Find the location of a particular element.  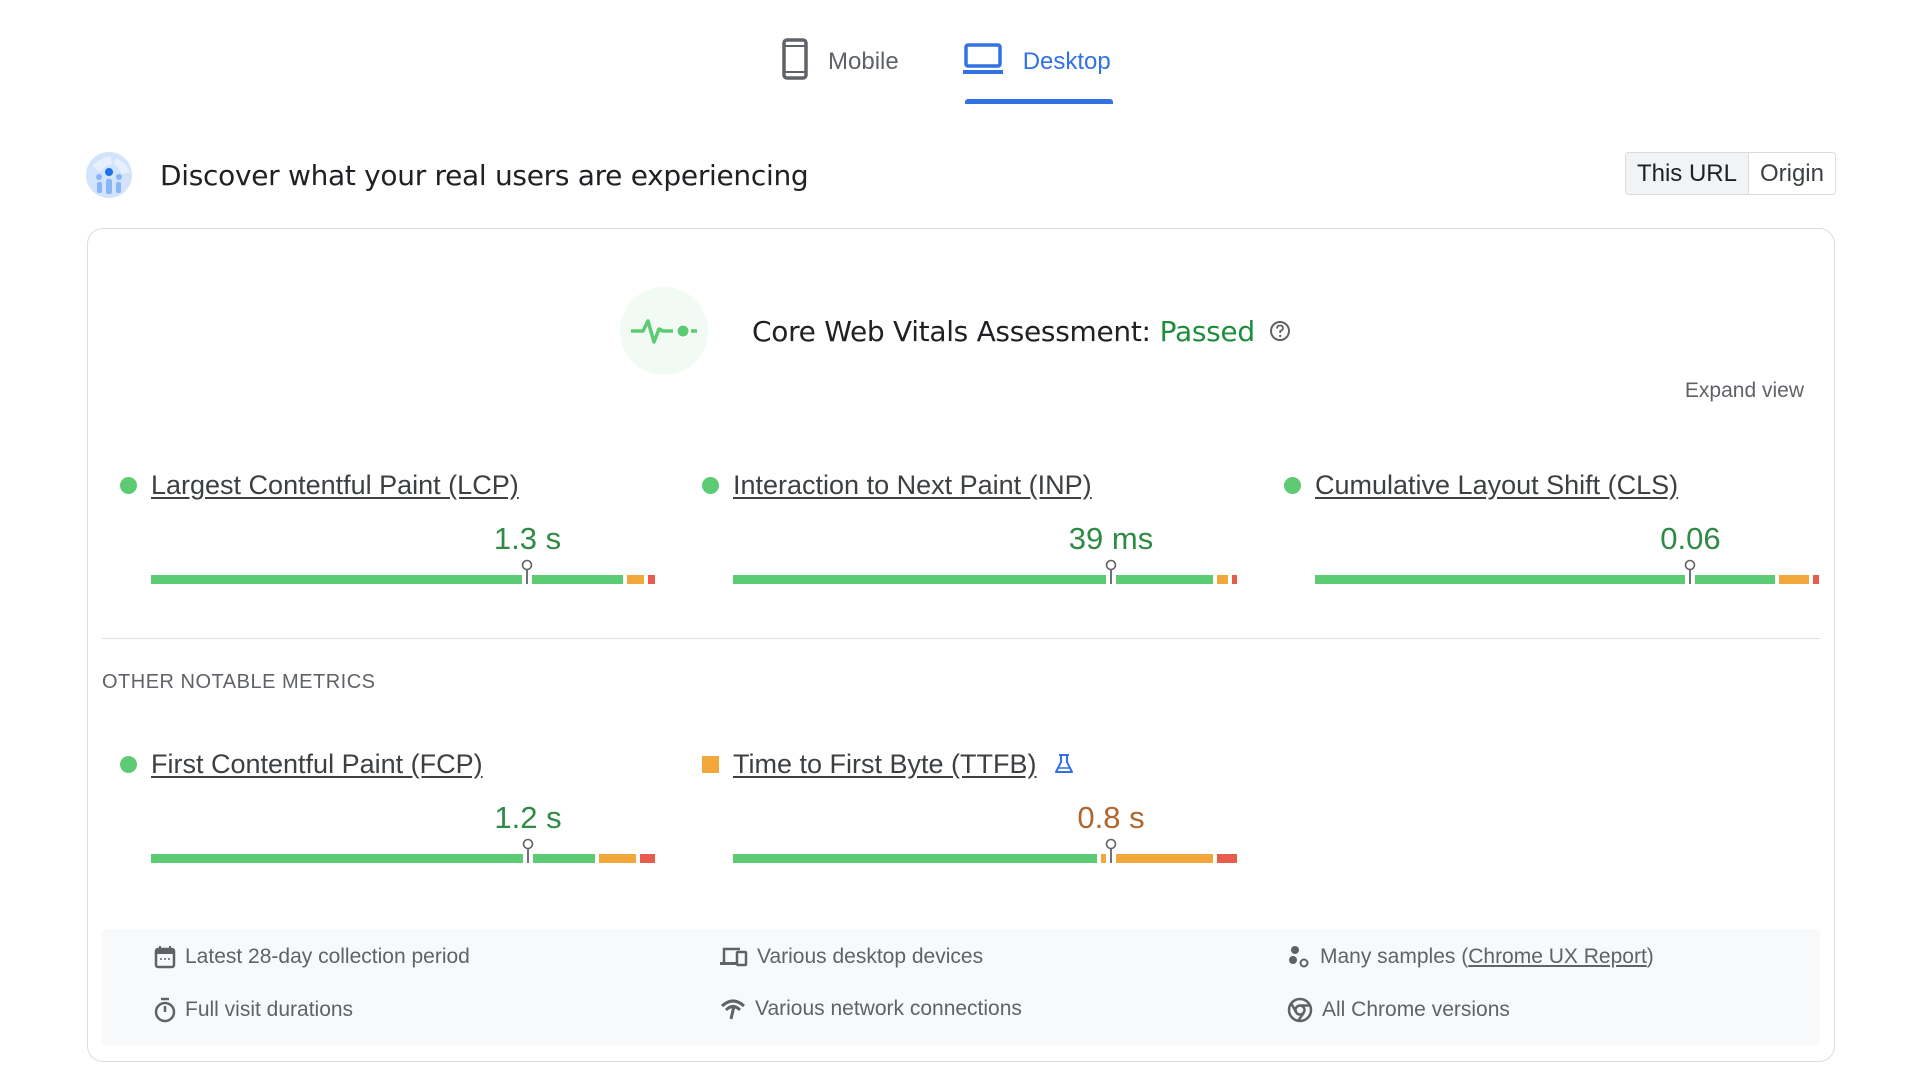

assessment-label: Core Web Vitals Assessment: is located at coordinates (951, 331).